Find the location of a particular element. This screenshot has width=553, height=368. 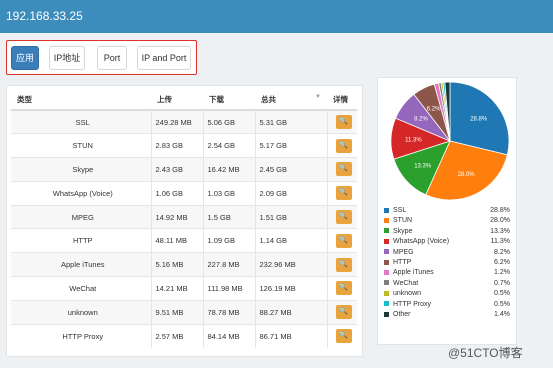

cell-type: Apple iTunes is located at coordinates (81, 264).